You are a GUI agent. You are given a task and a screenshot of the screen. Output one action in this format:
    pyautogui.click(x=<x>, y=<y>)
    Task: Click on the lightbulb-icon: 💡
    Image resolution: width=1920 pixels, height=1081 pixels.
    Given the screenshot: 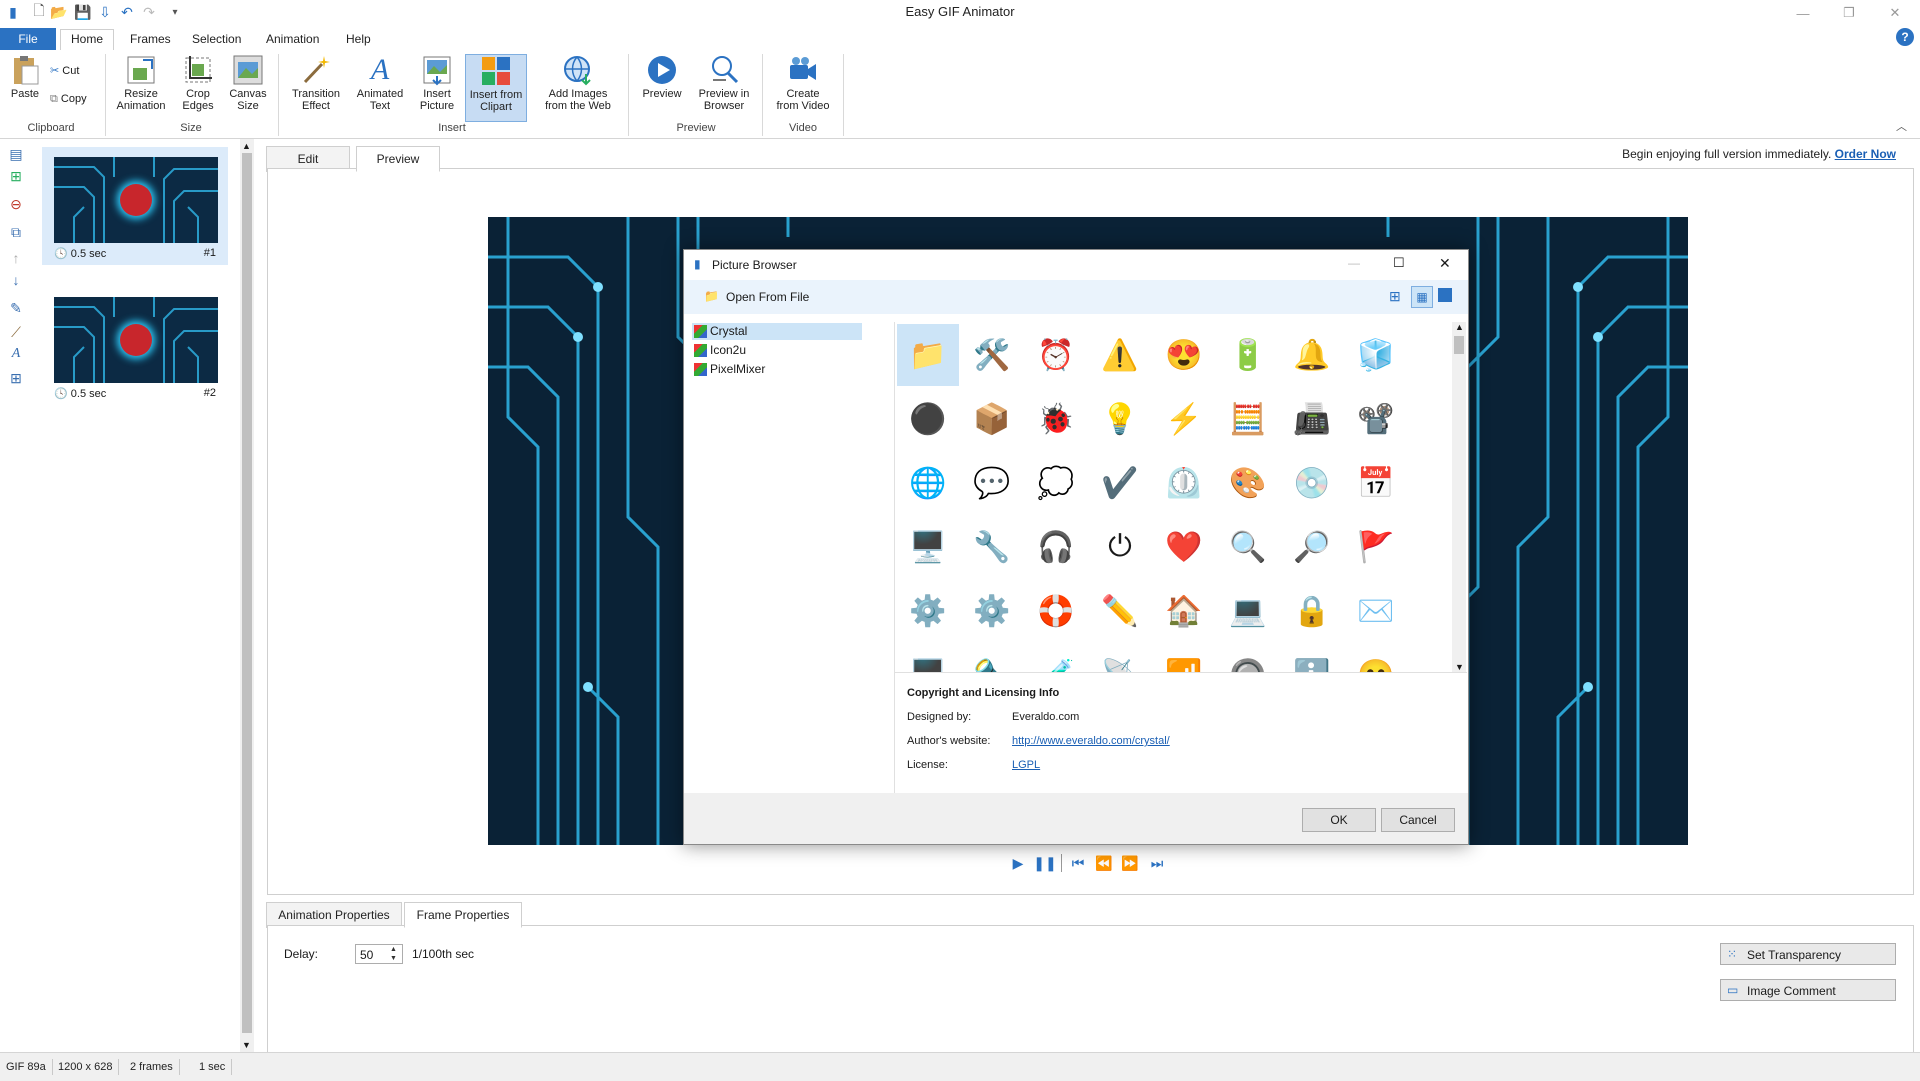 What is the action you would take?
    pyautogui.click(x=1120, y=419)
    